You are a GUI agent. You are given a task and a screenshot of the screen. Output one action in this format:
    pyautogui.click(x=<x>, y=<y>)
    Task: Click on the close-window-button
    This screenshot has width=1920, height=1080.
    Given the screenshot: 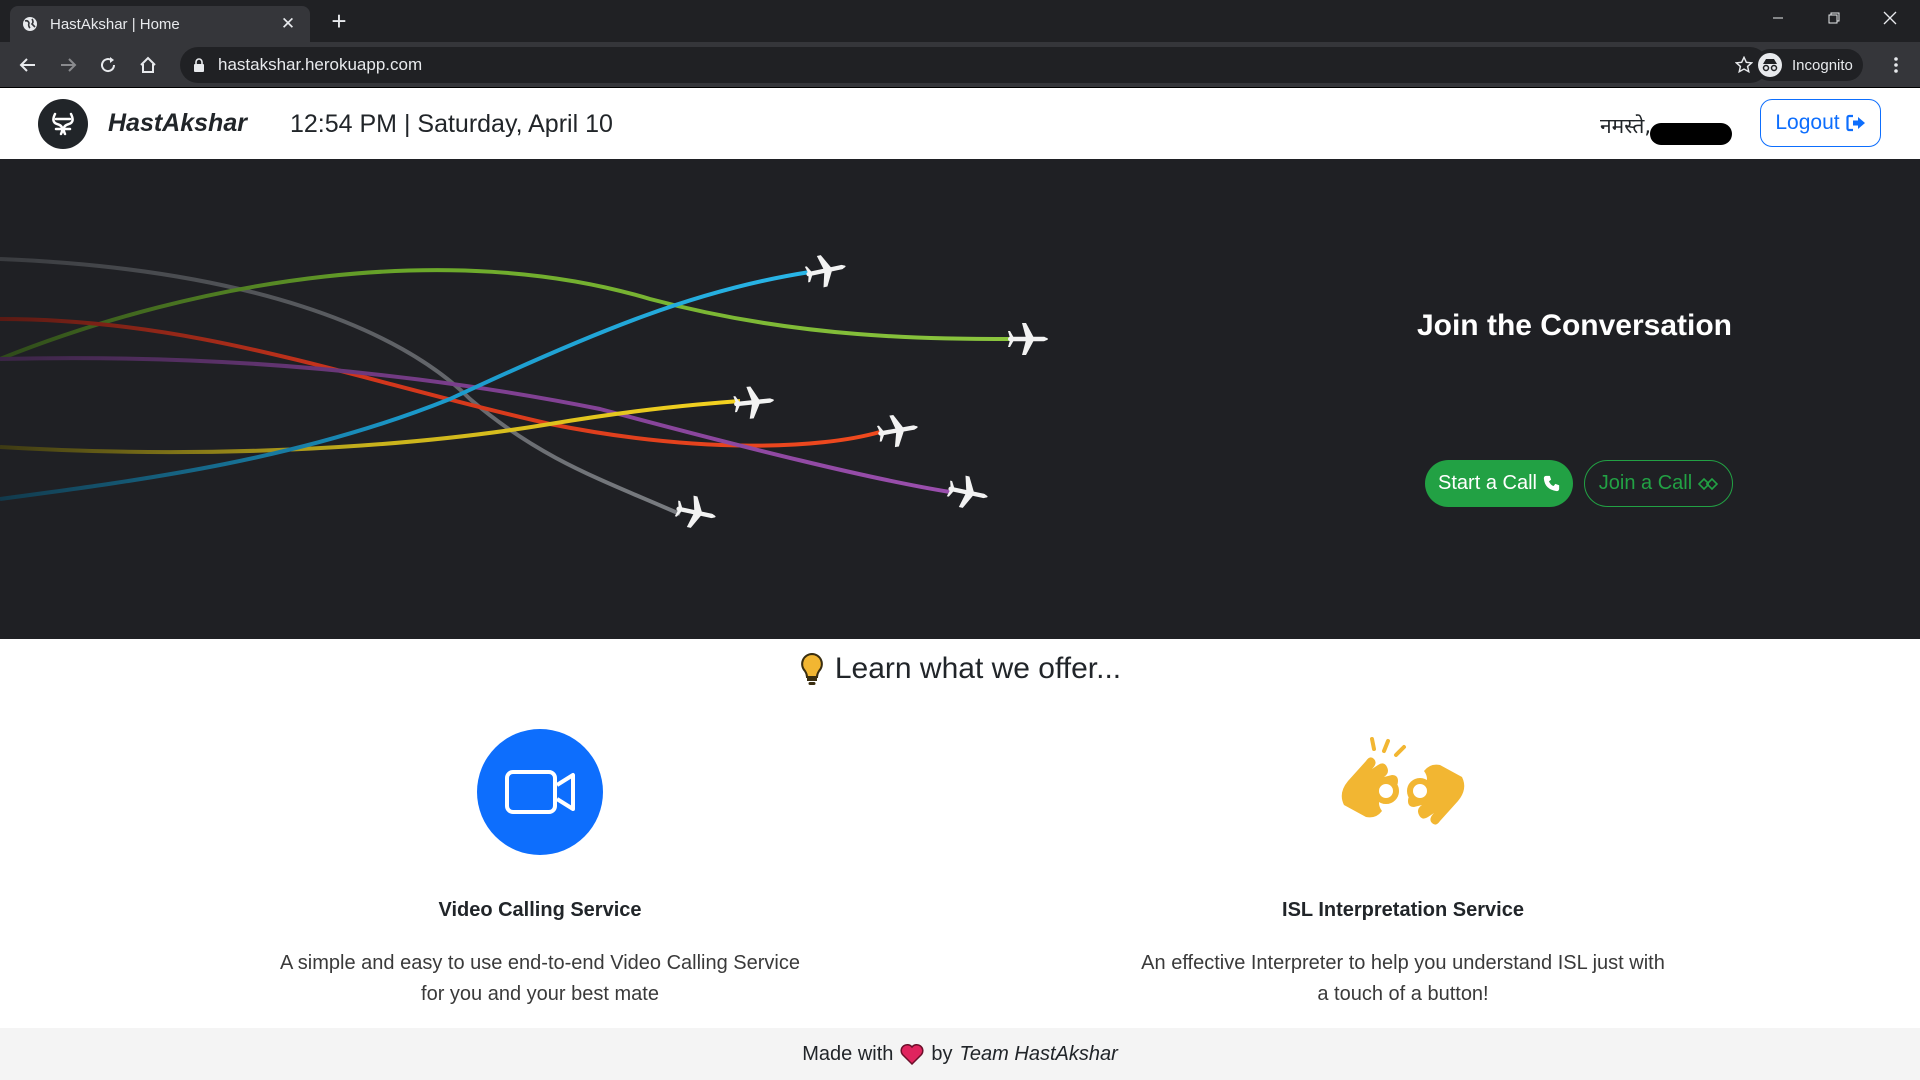 What is the action you would take?
    pyautogui.click(x=1890, y=18)
    